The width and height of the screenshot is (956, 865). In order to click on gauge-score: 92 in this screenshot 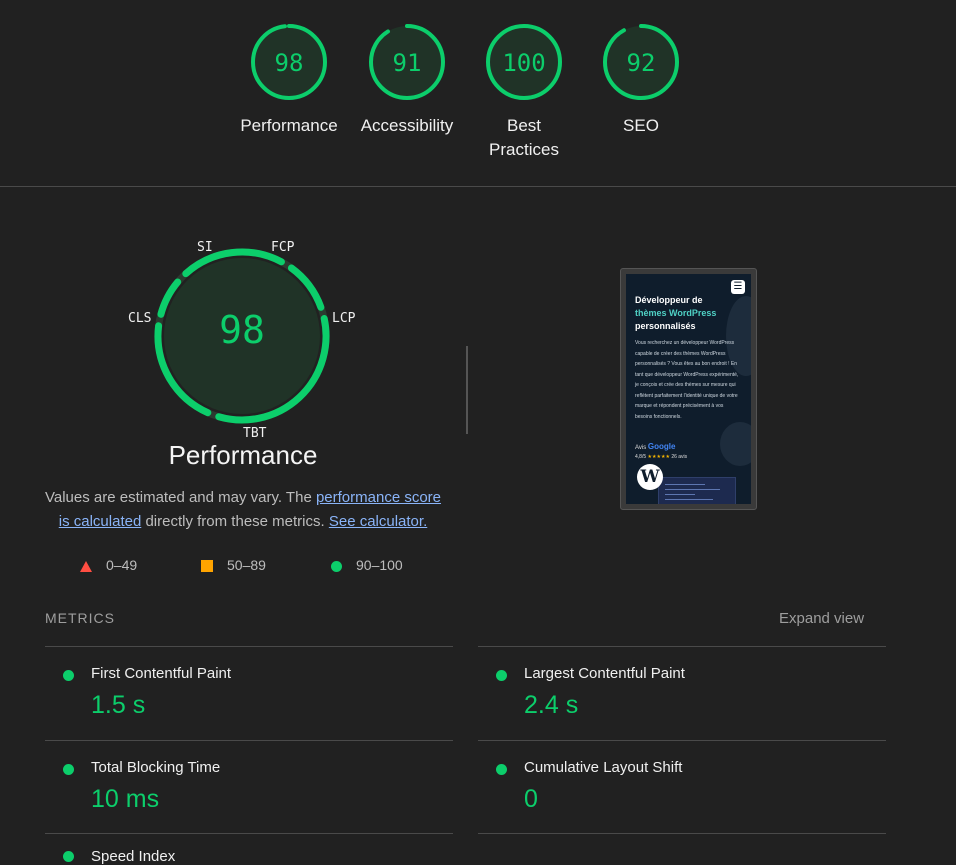, I will do `click(641, 63)`.